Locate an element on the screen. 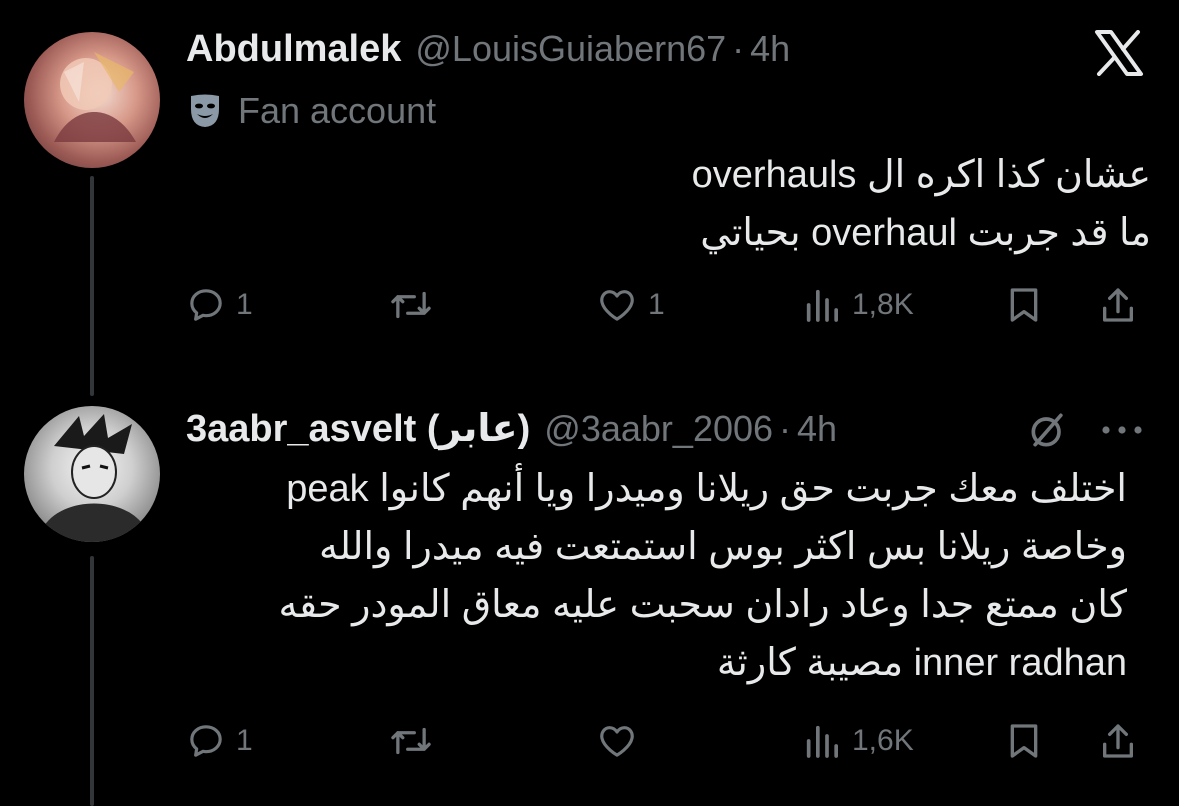 The width and height of the screenshot is (1179, 806). display-name: Abdulmalek is located at coordinates (293, 49).